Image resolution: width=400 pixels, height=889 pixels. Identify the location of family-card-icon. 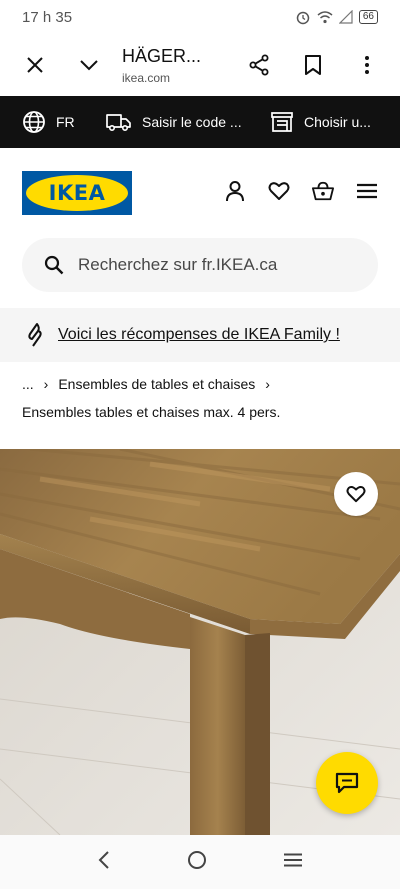
(35, 335).